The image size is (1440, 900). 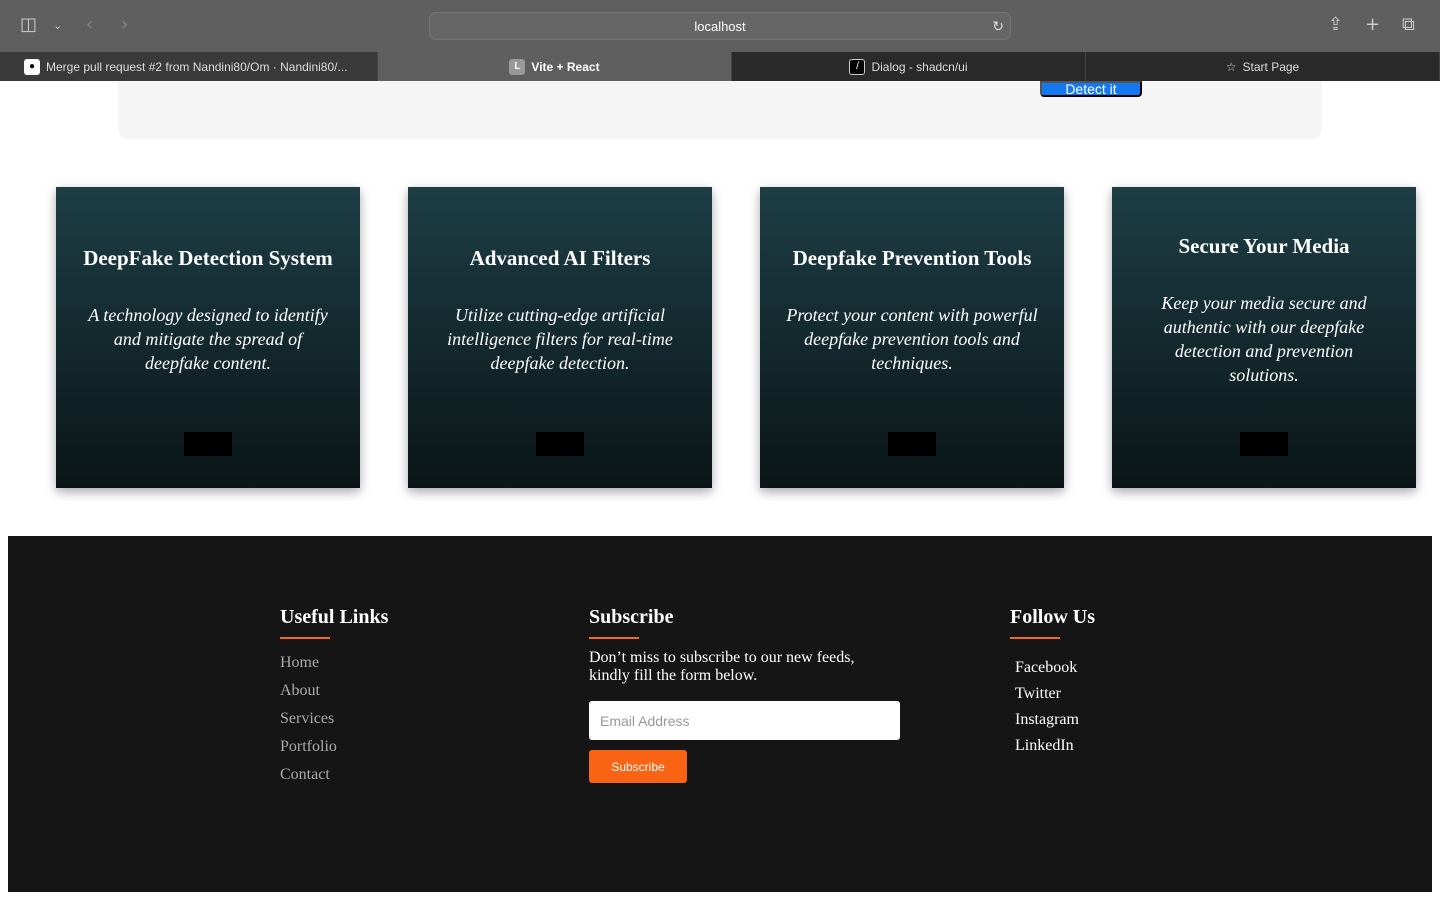 What do you see at coordinates (1408, 24) in the screenshot?
I see `tab-overview-icon: ⧉` at bounding box center [1408, 24].